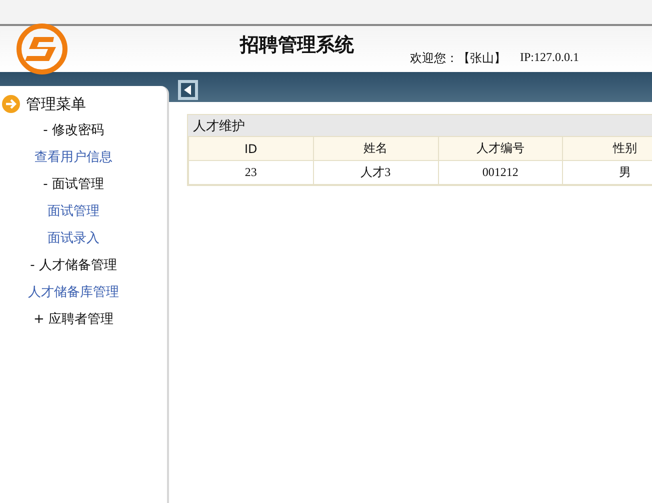  What do you see at coordinates (83, 237) in the screenshot?
I see `menu-link: 面试录入` at bounding box center [83, 237].